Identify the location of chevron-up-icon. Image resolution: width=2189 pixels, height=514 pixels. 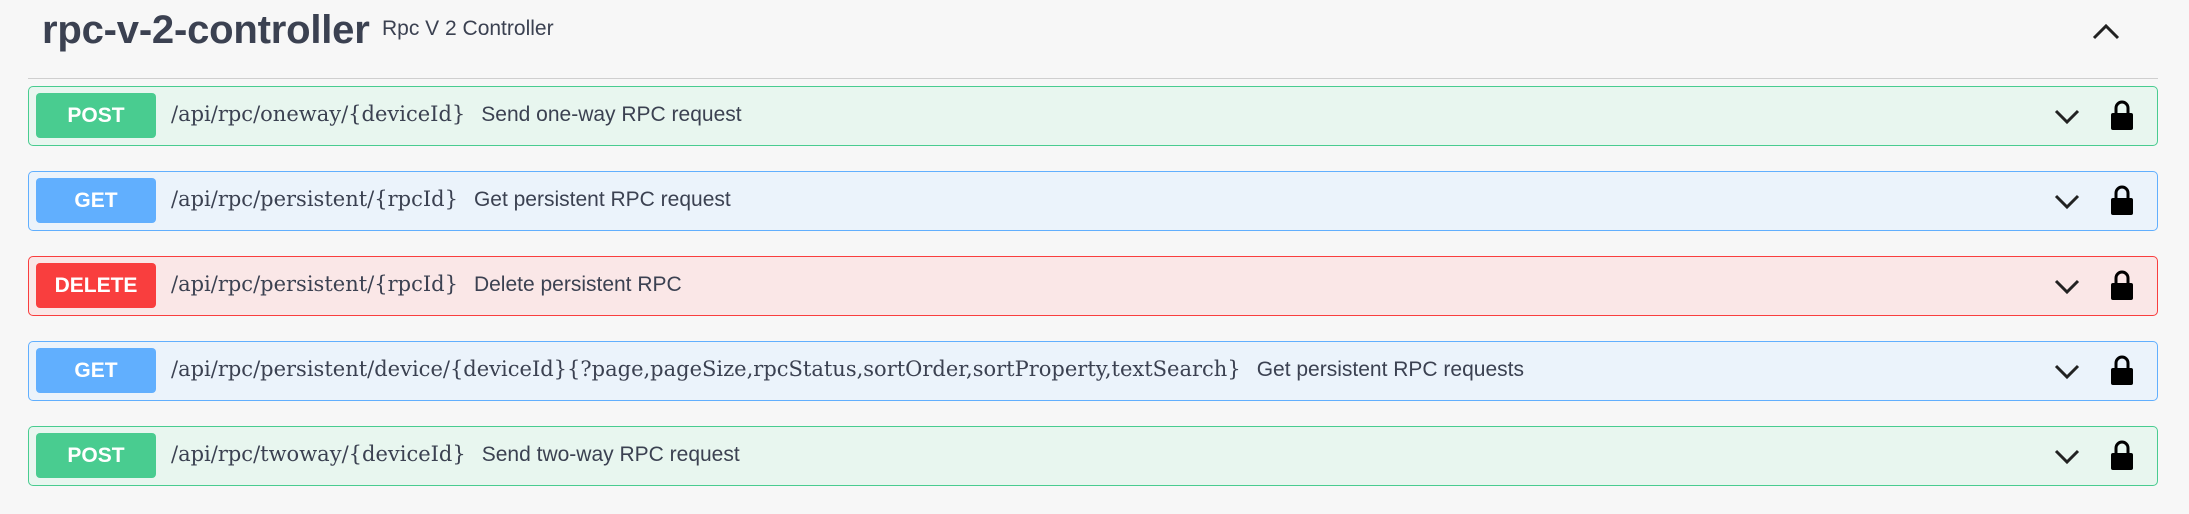
(2106, 31).